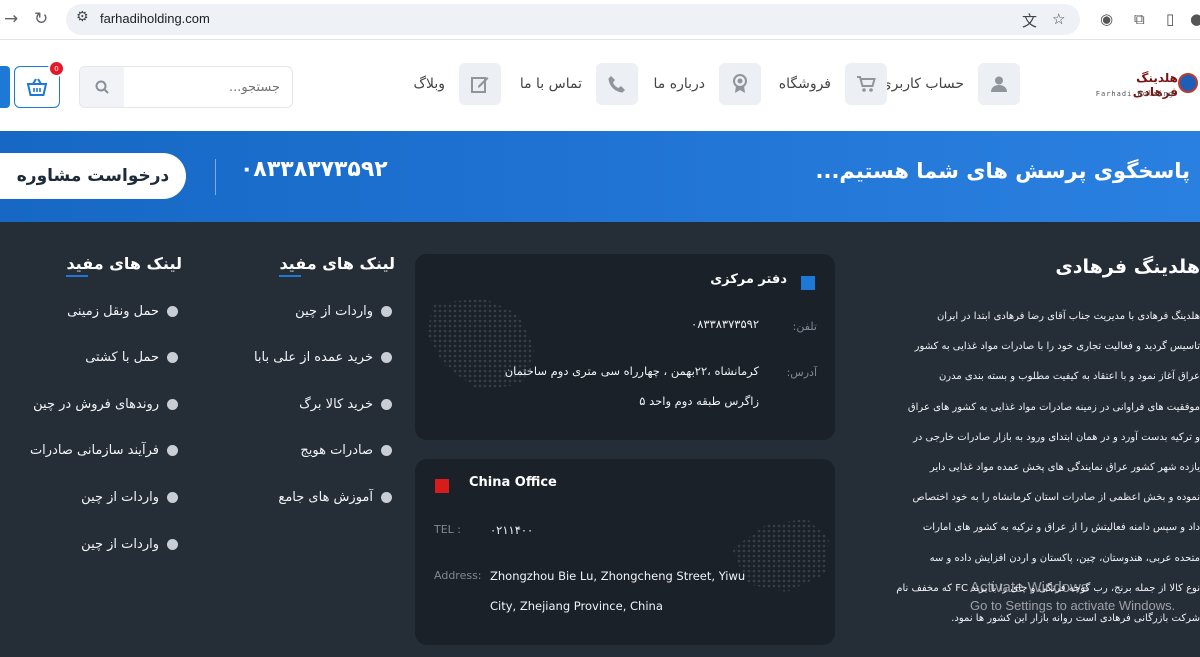 This screenshot has height=657, width=1200. I want to click on watermark-line: Go to Settings to activate Windows., so click(1073, 605).